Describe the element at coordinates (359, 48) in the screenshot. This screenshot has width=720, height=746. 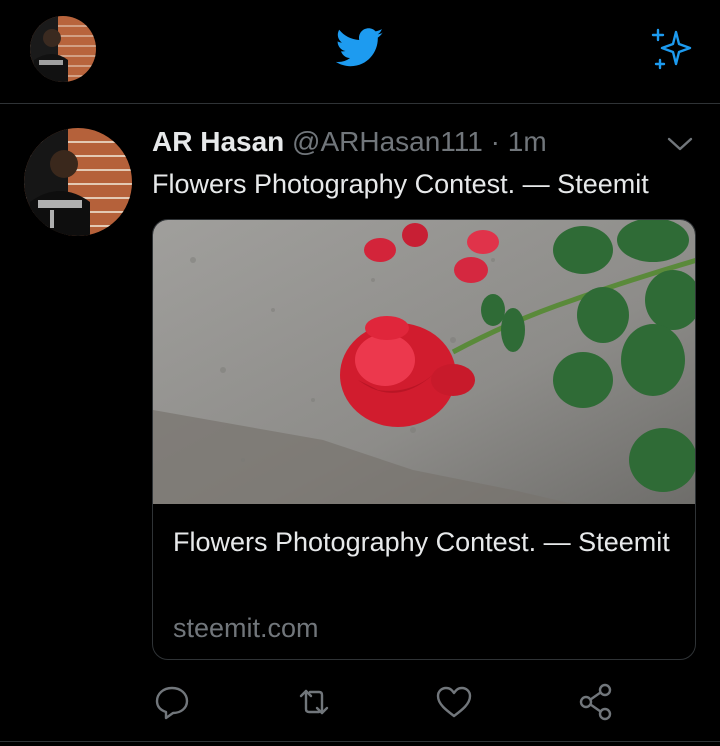
I see `twitter-bird-icon` at that location.